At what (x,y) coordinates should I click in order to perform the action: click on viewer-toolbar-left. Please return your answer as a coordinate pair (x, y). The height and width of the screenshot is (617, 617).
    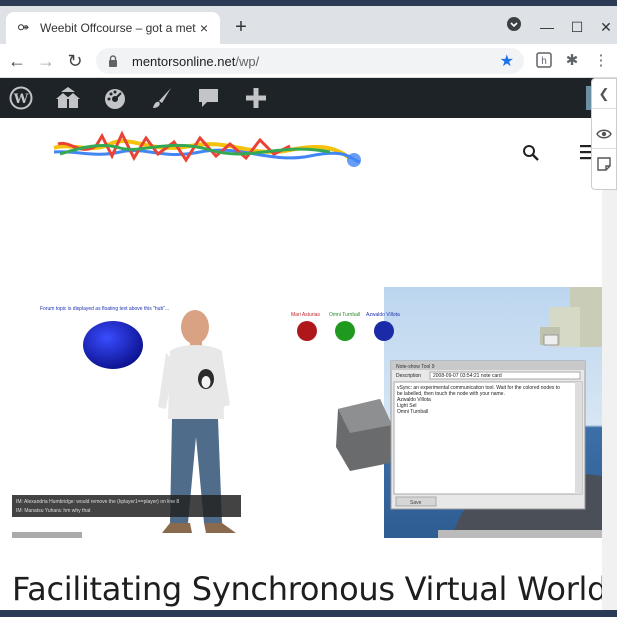
    Looking at the image, I should click on (47, 535).